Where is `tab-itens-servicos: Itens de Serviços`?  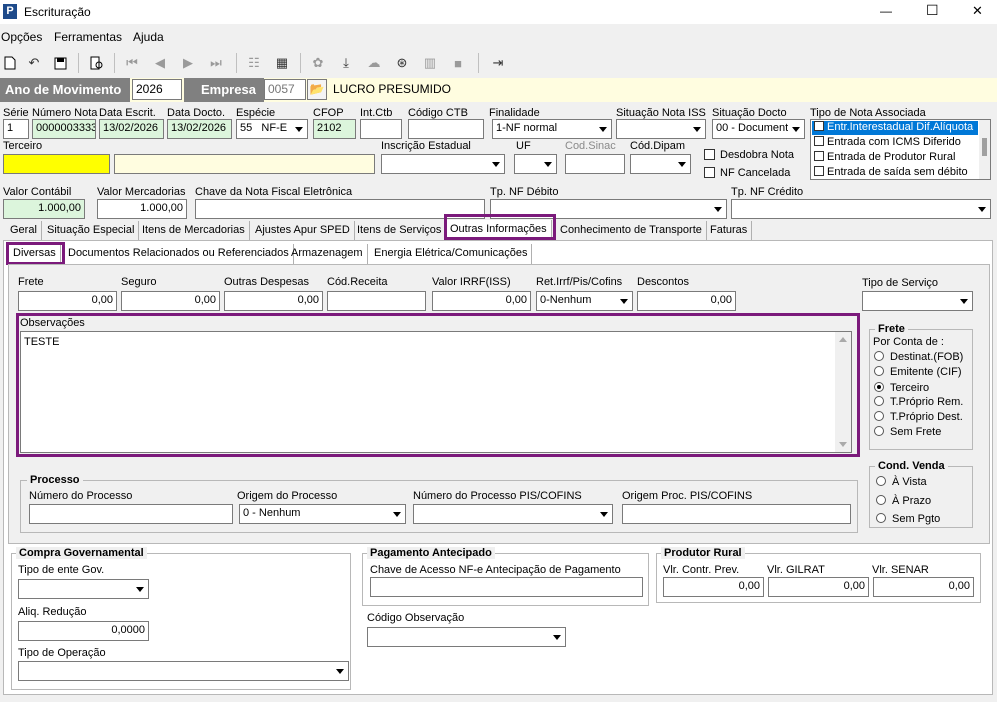 tab-itens-servicos: Itens de Serviços is located at coordinates (400, 231).